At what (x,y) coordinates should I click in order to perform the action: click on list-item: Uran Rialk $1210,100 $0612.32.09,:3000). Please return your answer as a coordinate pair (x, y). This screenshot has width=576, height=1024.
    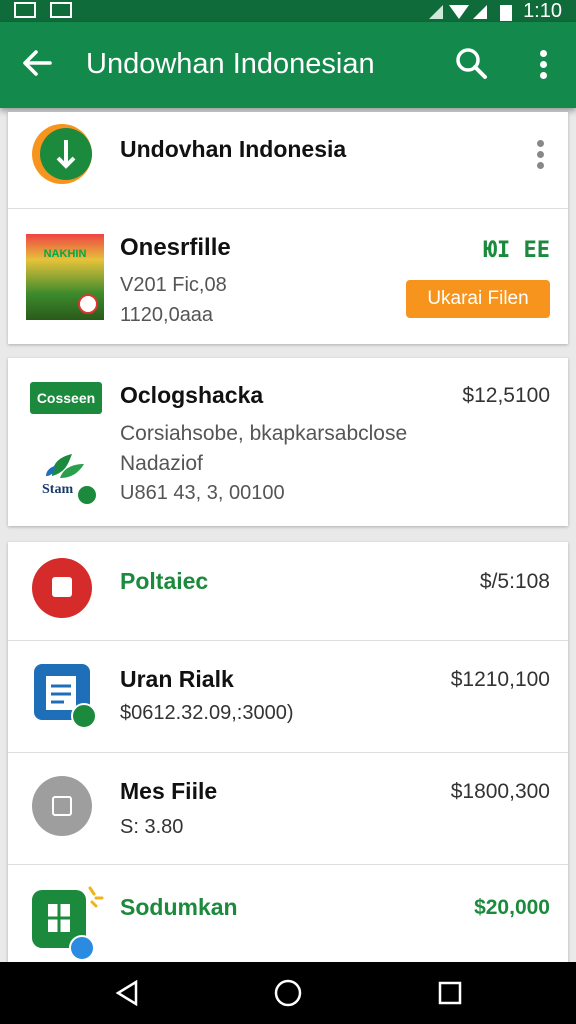
    Looking at the image, I should click on (288, 696).